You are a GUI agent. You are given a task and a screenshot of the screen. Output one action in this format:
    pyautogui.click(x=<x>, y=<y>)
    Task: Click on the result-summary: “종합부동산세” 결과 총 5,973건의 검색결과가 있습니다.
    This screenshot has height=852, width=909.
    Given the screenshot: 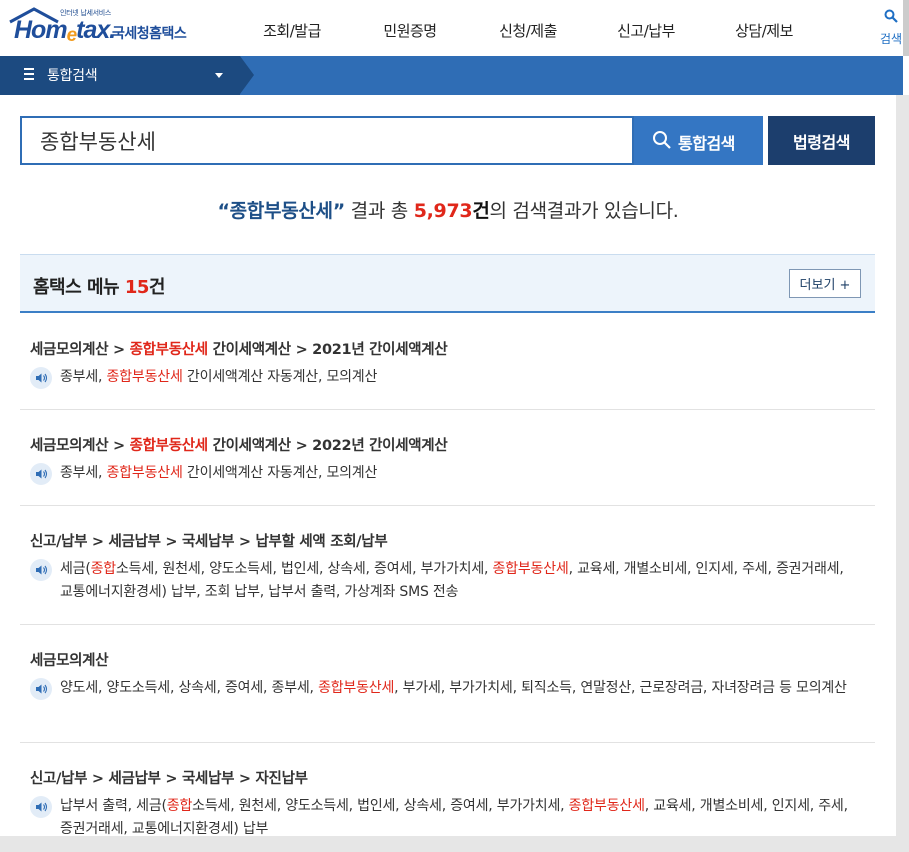 What is the action you would take?
    pyautogui.click(x=448, y=209)
    